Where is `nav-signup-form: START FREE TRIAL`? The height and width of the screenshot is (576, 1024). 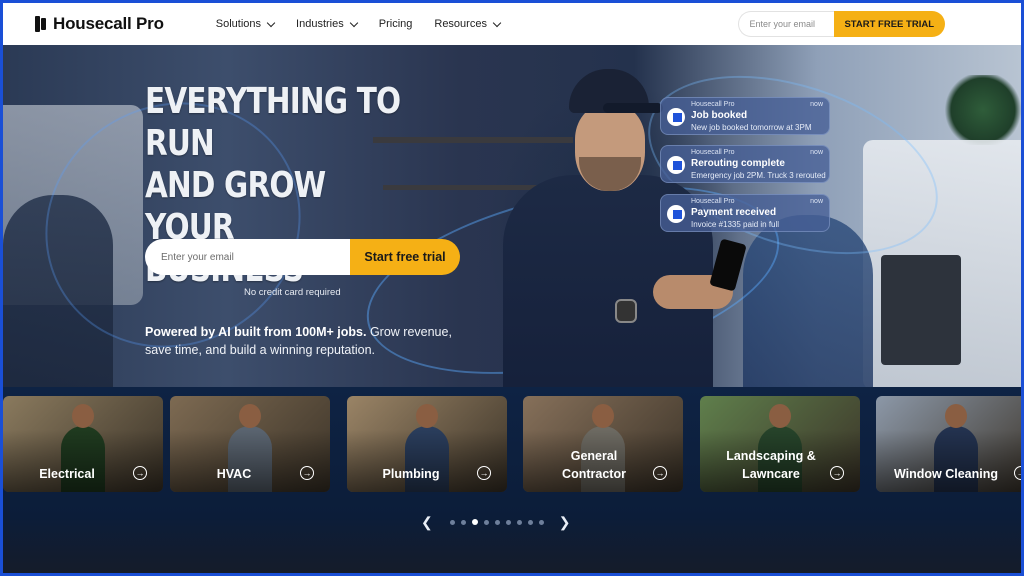 nav-signup-form: START FREE TRIAL is located at coordinates (841, 24).